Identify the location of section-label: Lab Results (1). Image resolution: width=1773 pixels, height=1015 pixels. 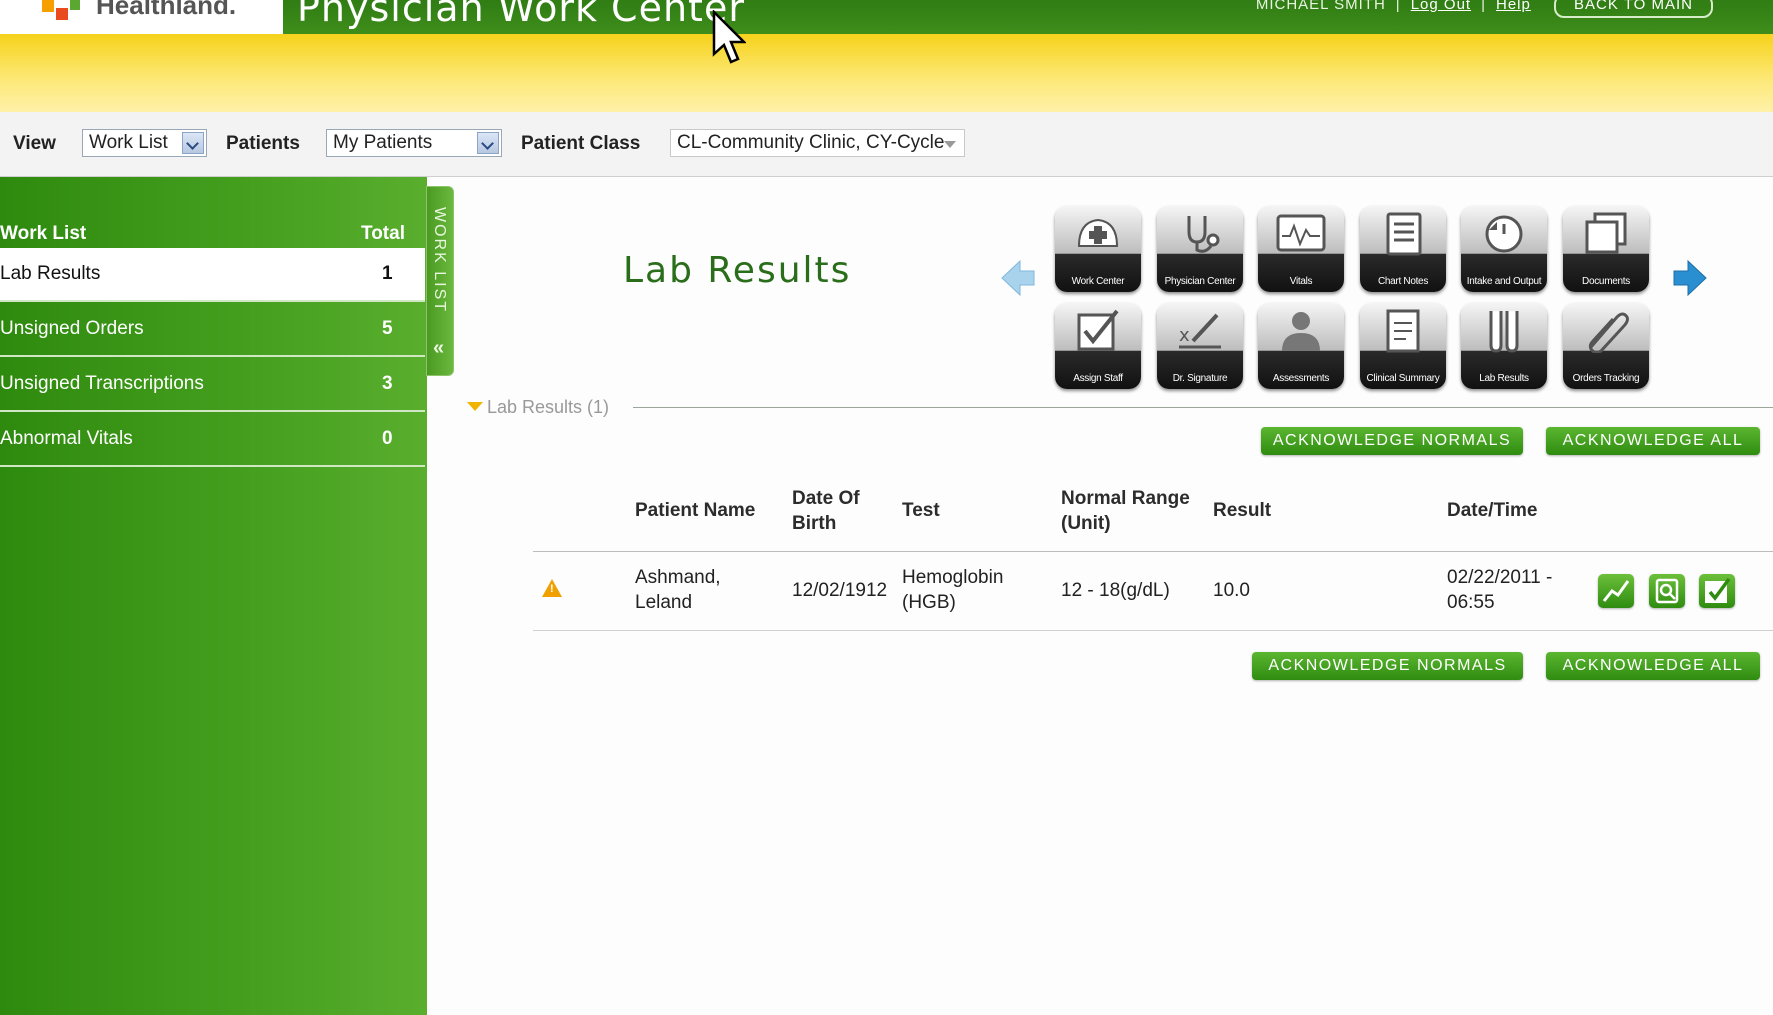
(548, 407).